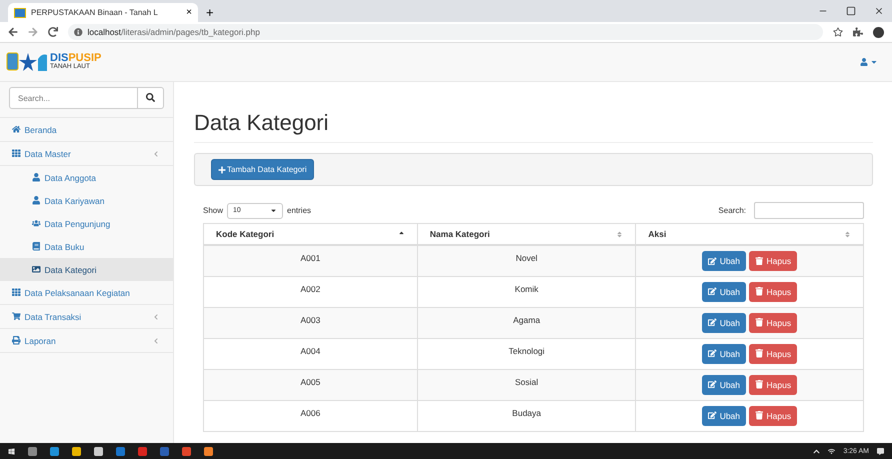 Image resolution: width=892 pixels, height=459 pixels. I want to click on table-cell: A002, so click(311, 291).